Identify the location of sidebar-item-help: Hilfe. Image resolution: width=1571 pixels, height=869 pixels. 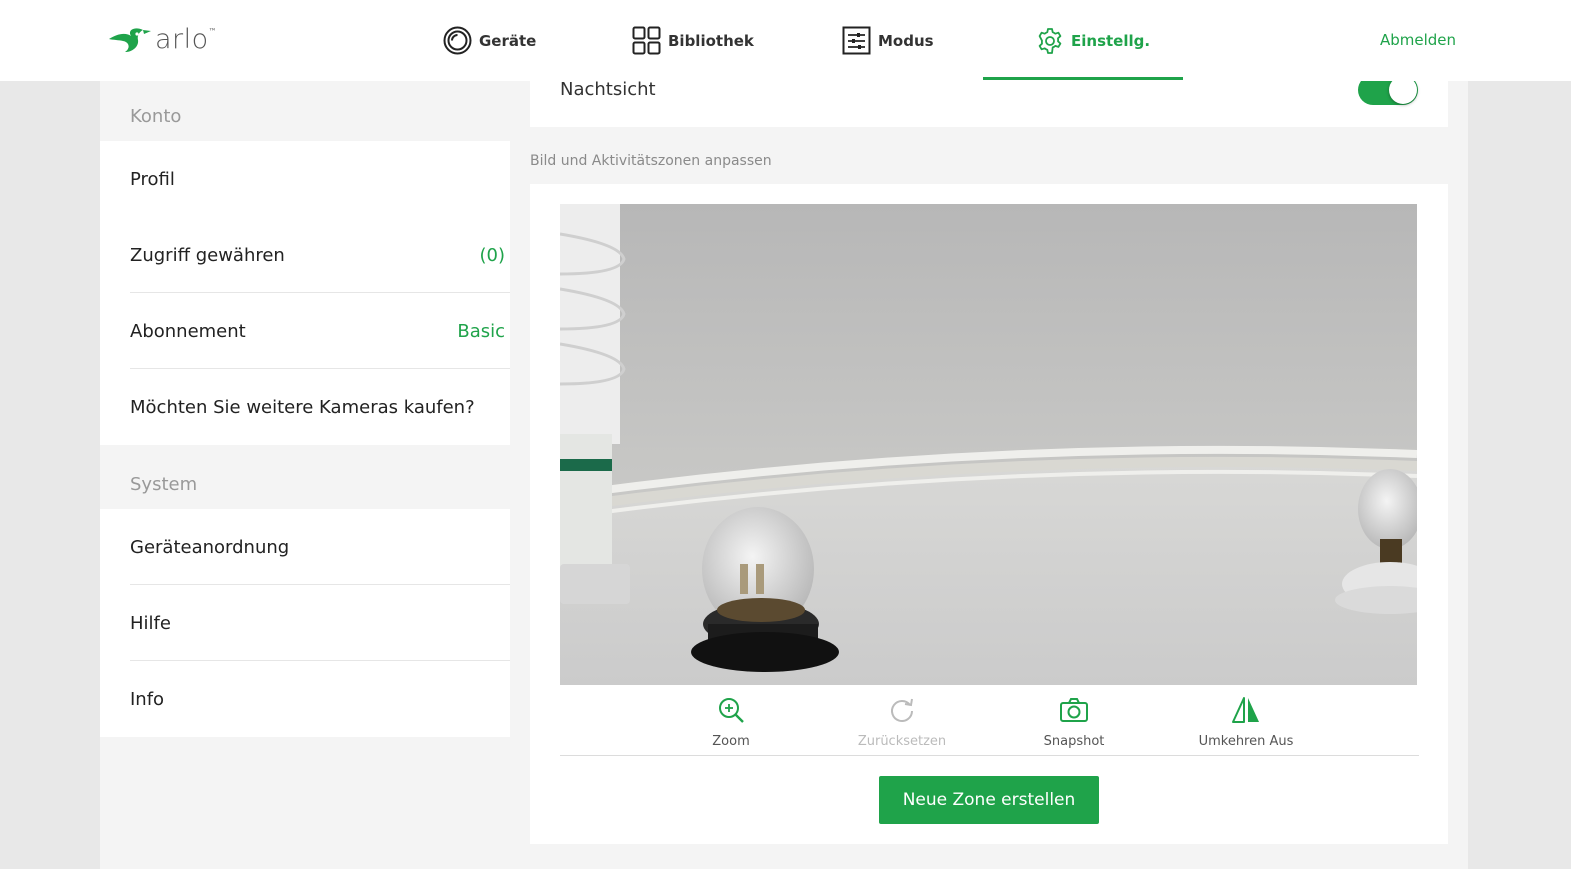
(305, 623).